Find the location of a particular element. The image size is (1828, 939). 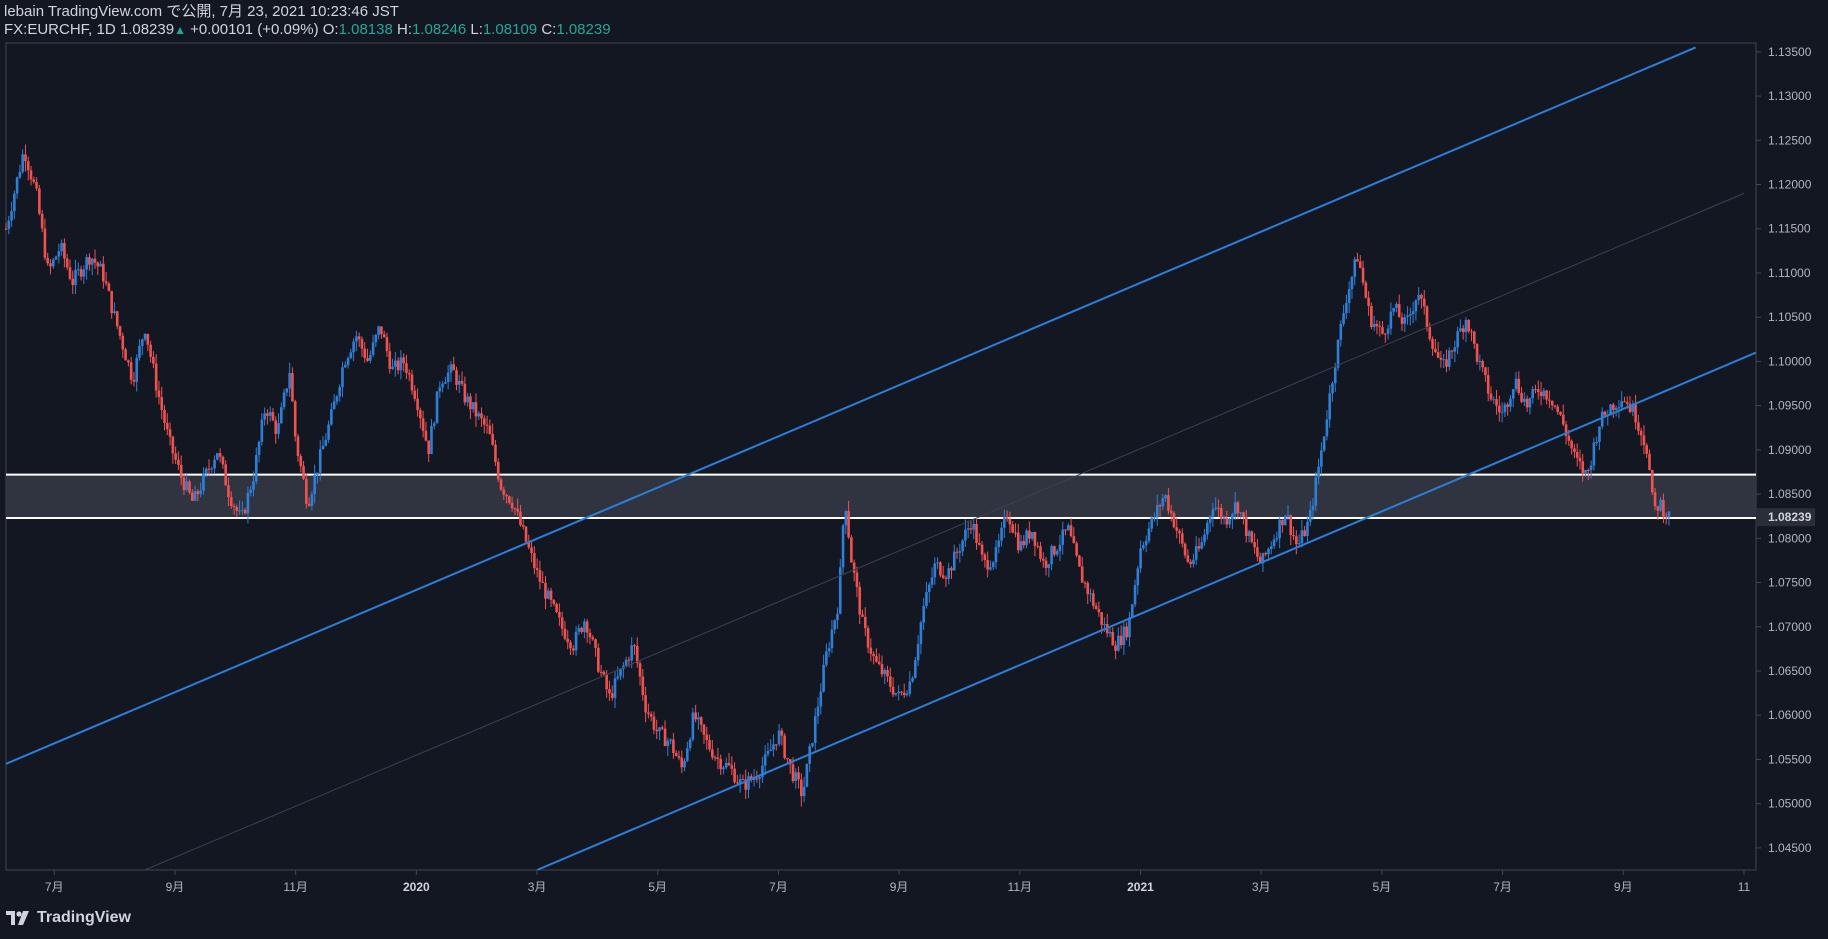

time-tick-label: 7月 is located at coordinates (54, 887).